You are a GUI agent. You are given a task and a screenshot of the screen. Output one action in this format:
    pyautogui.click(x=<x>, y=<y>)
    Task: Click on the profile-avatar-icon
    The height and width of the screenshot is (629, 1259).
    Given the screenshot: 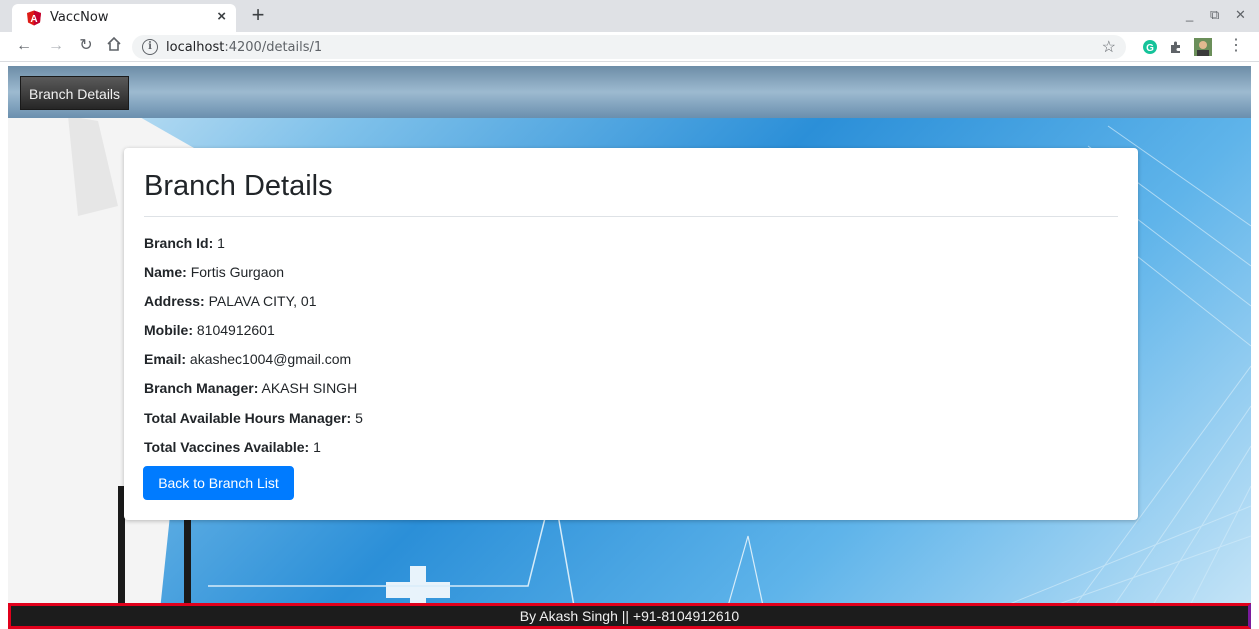 What is the action you would take?
    pyautogui.click(x=1203, y=47)
    